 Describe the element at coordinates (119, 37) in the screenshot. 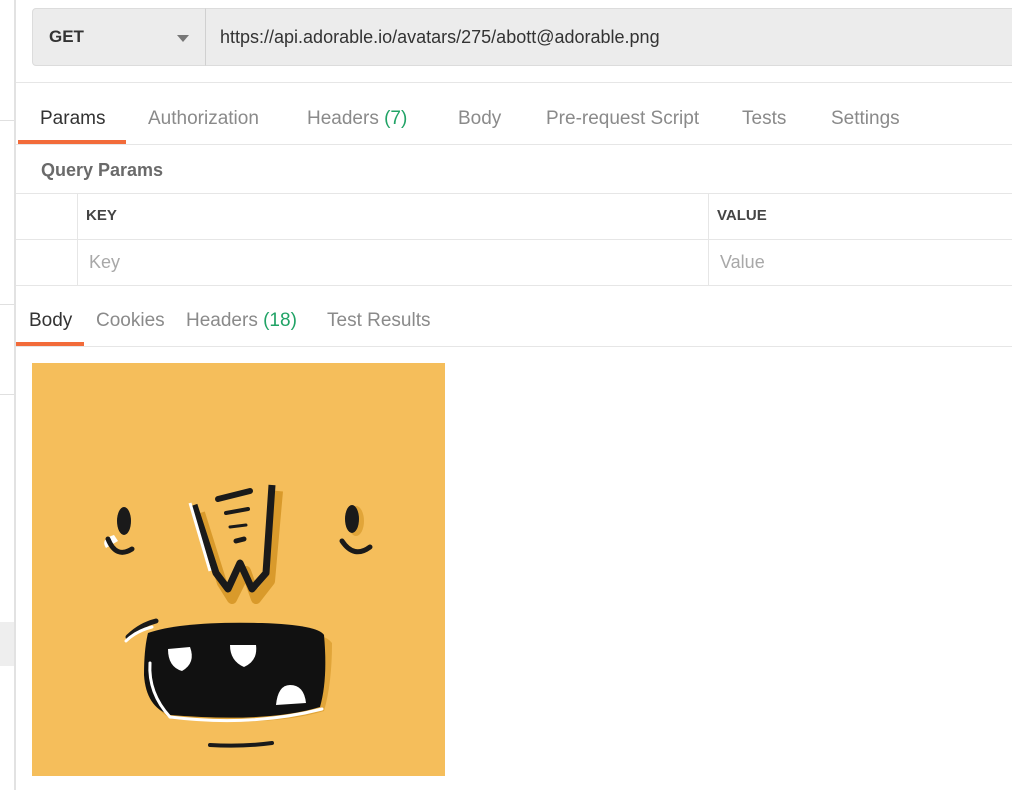

I see `method-select: GET` at that location.